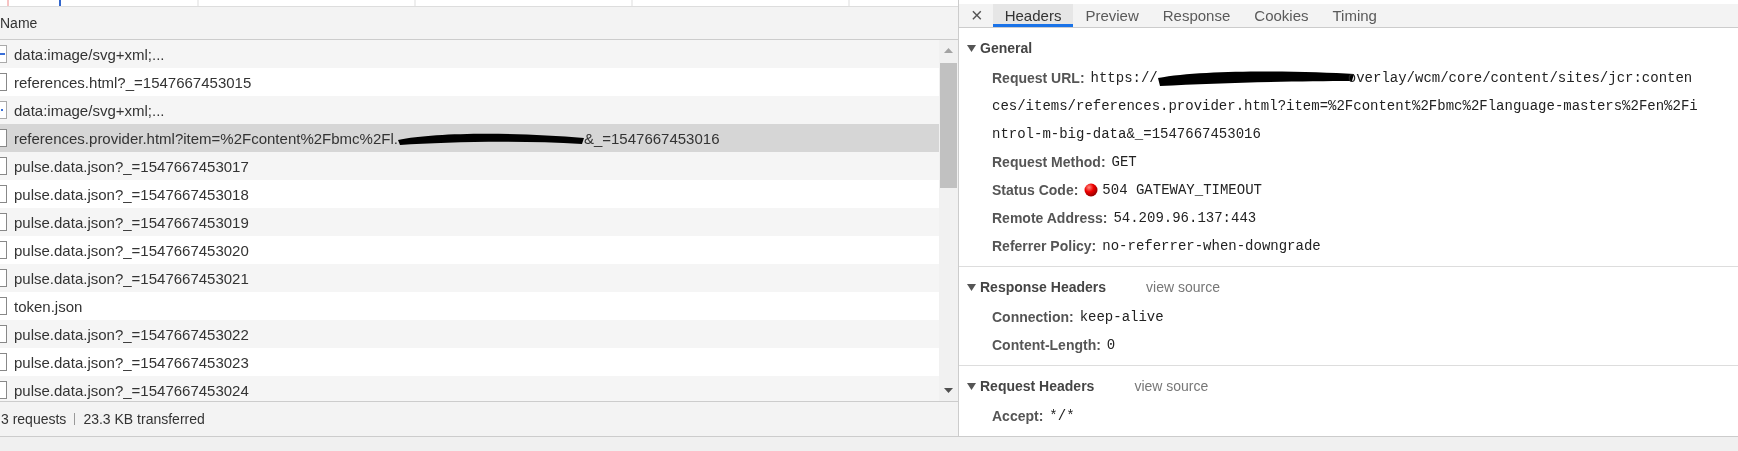  What do you see at coordinates (469, 138) in the screenshot?
I see `request-row: references.provider.html?item=%2Fcontent%2Fbmc%2Fl. &_=1547667453016` at bounding box center [469, 138].